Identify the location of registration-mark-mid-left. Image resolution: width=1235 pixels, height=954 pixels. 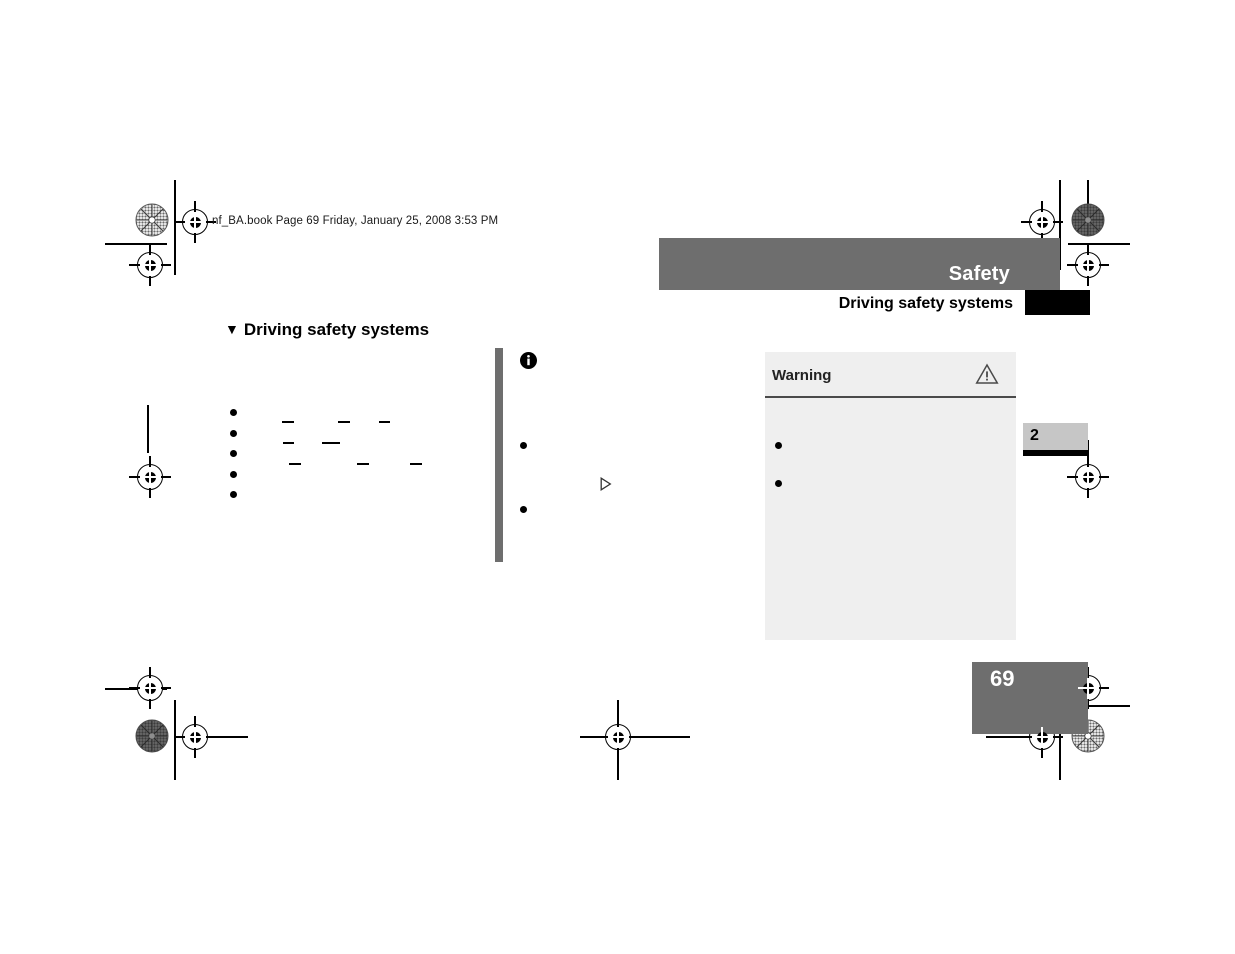
(150, 477).